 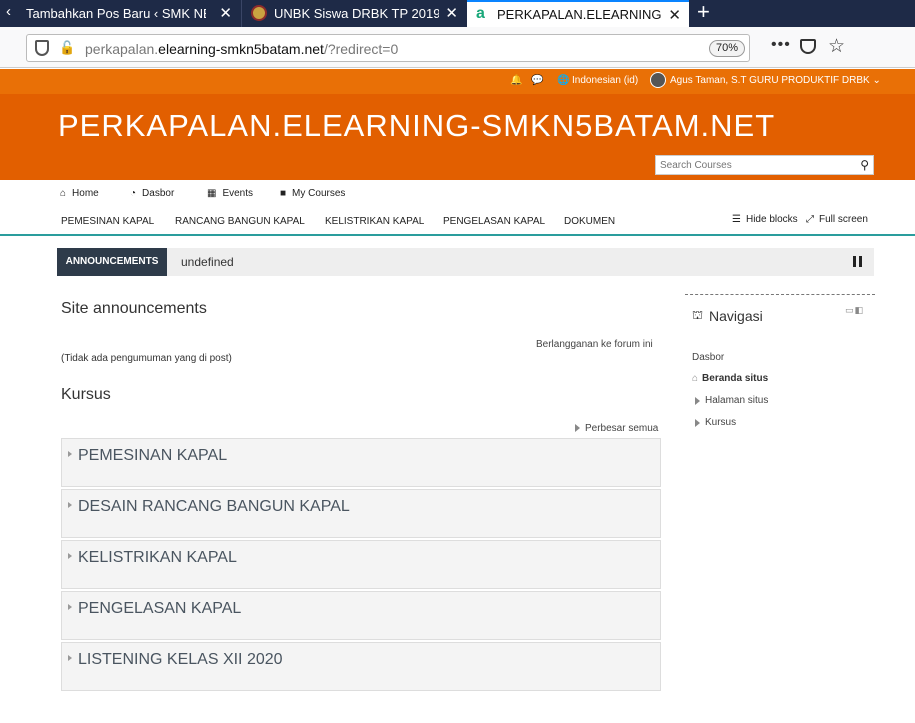 What do you see at coordinates (240, 221) in the screenshot?
I see `nav-rancang-bangun-kapal: RANCANG BANGUN KAPAL` at bounding box center [240, 221].